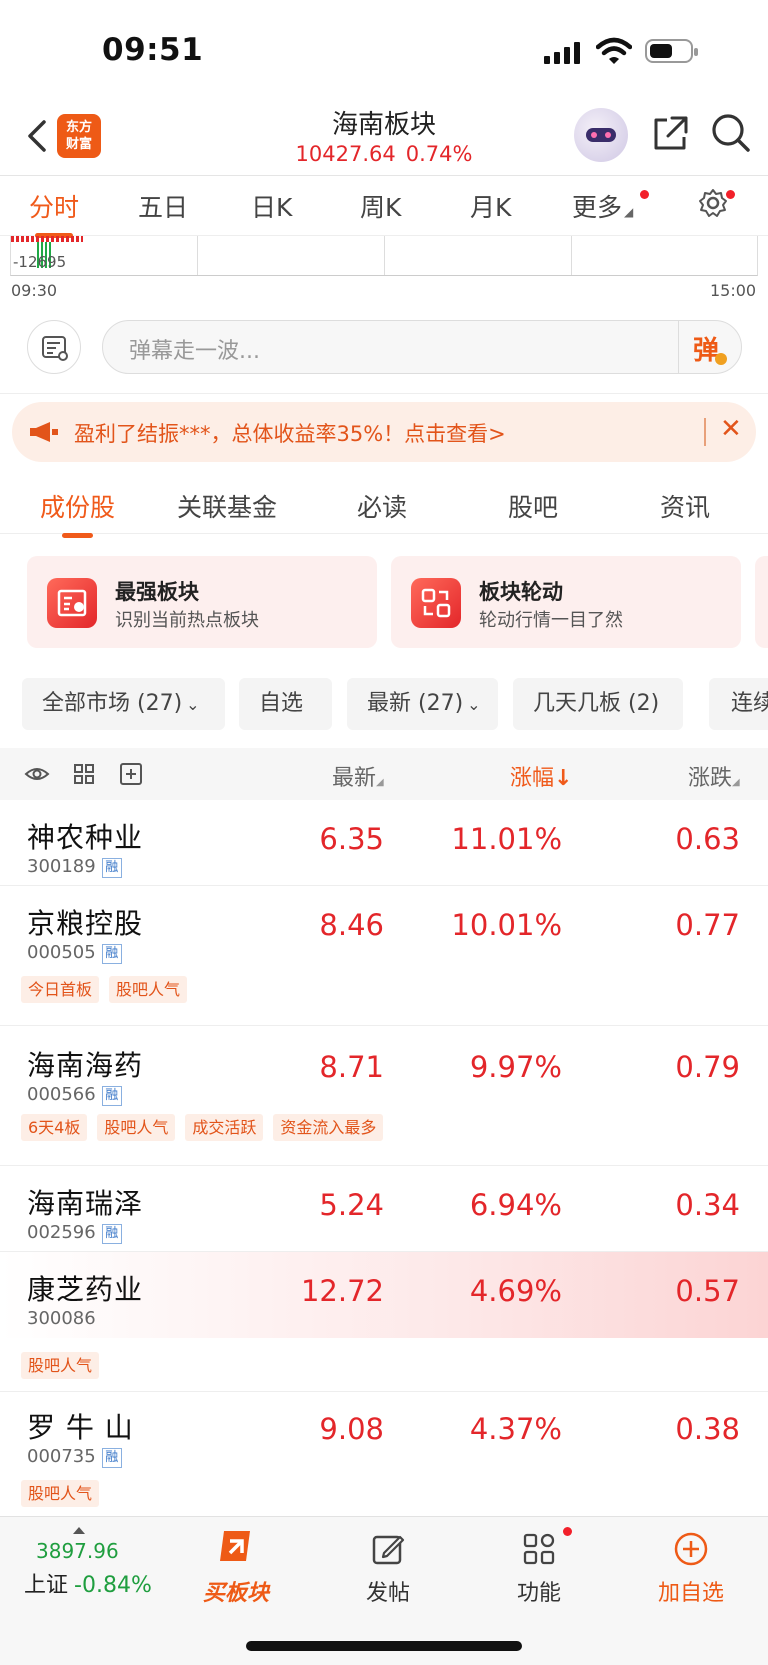 This screenshot has width=768, height=1665. I want to click on close-icon: ✕, so click(731, 429).